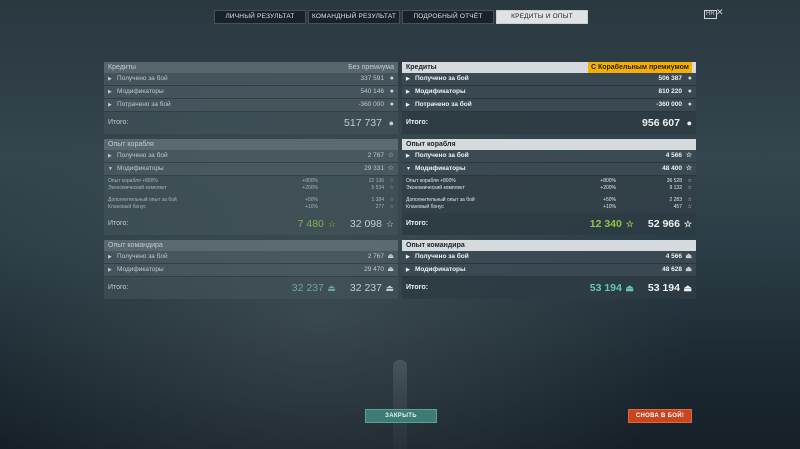 The image size is (800, 449). Describe the element at coordinates (435, 245) in the screenshot. I see `section-title: Опыт командира` at that location.